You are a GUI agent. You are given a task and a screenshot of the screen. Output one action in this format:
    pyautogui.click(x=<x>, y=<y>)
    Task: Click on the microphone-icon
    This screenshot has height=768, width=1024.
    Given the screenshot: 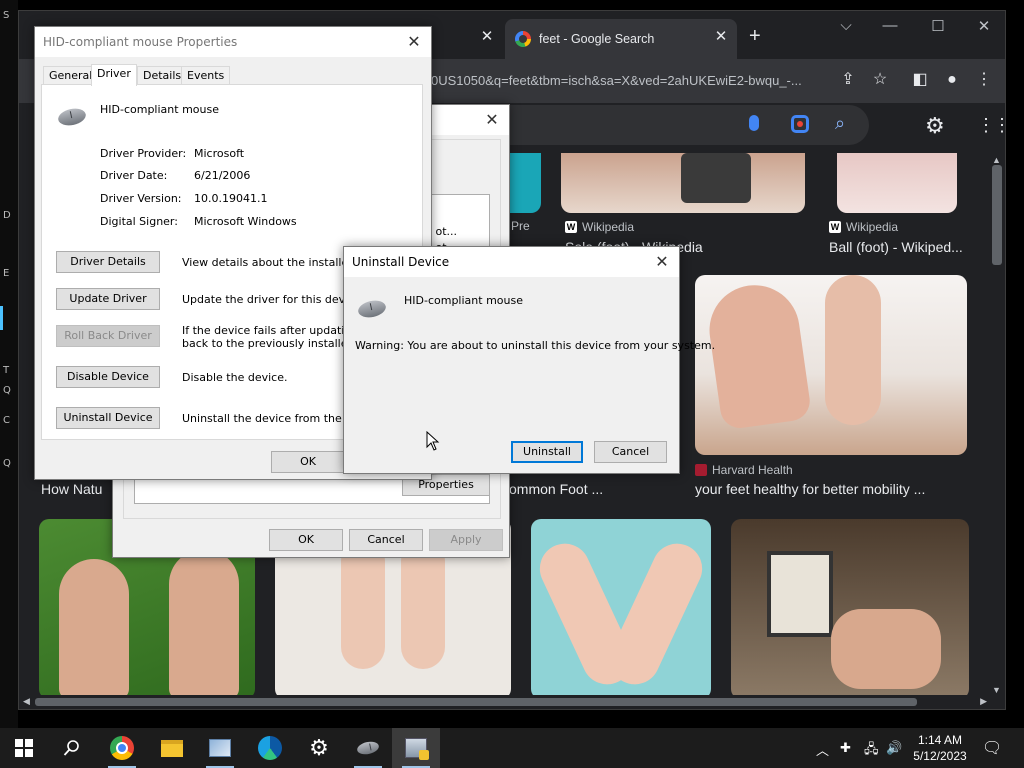 What is the action you would take?
    pyautogui.click(x=754, y=123)
    